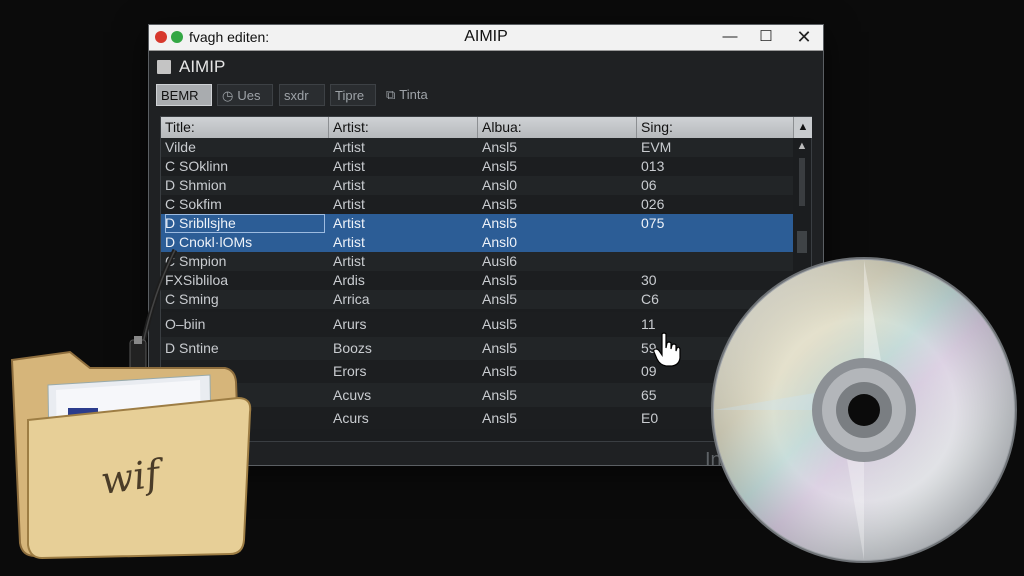 This screenshot has width=1024, height=576. What do you see at coordinates (650, 299) in the screenshot?
I see `cell-song: C6` at bounding box center [650, 299].